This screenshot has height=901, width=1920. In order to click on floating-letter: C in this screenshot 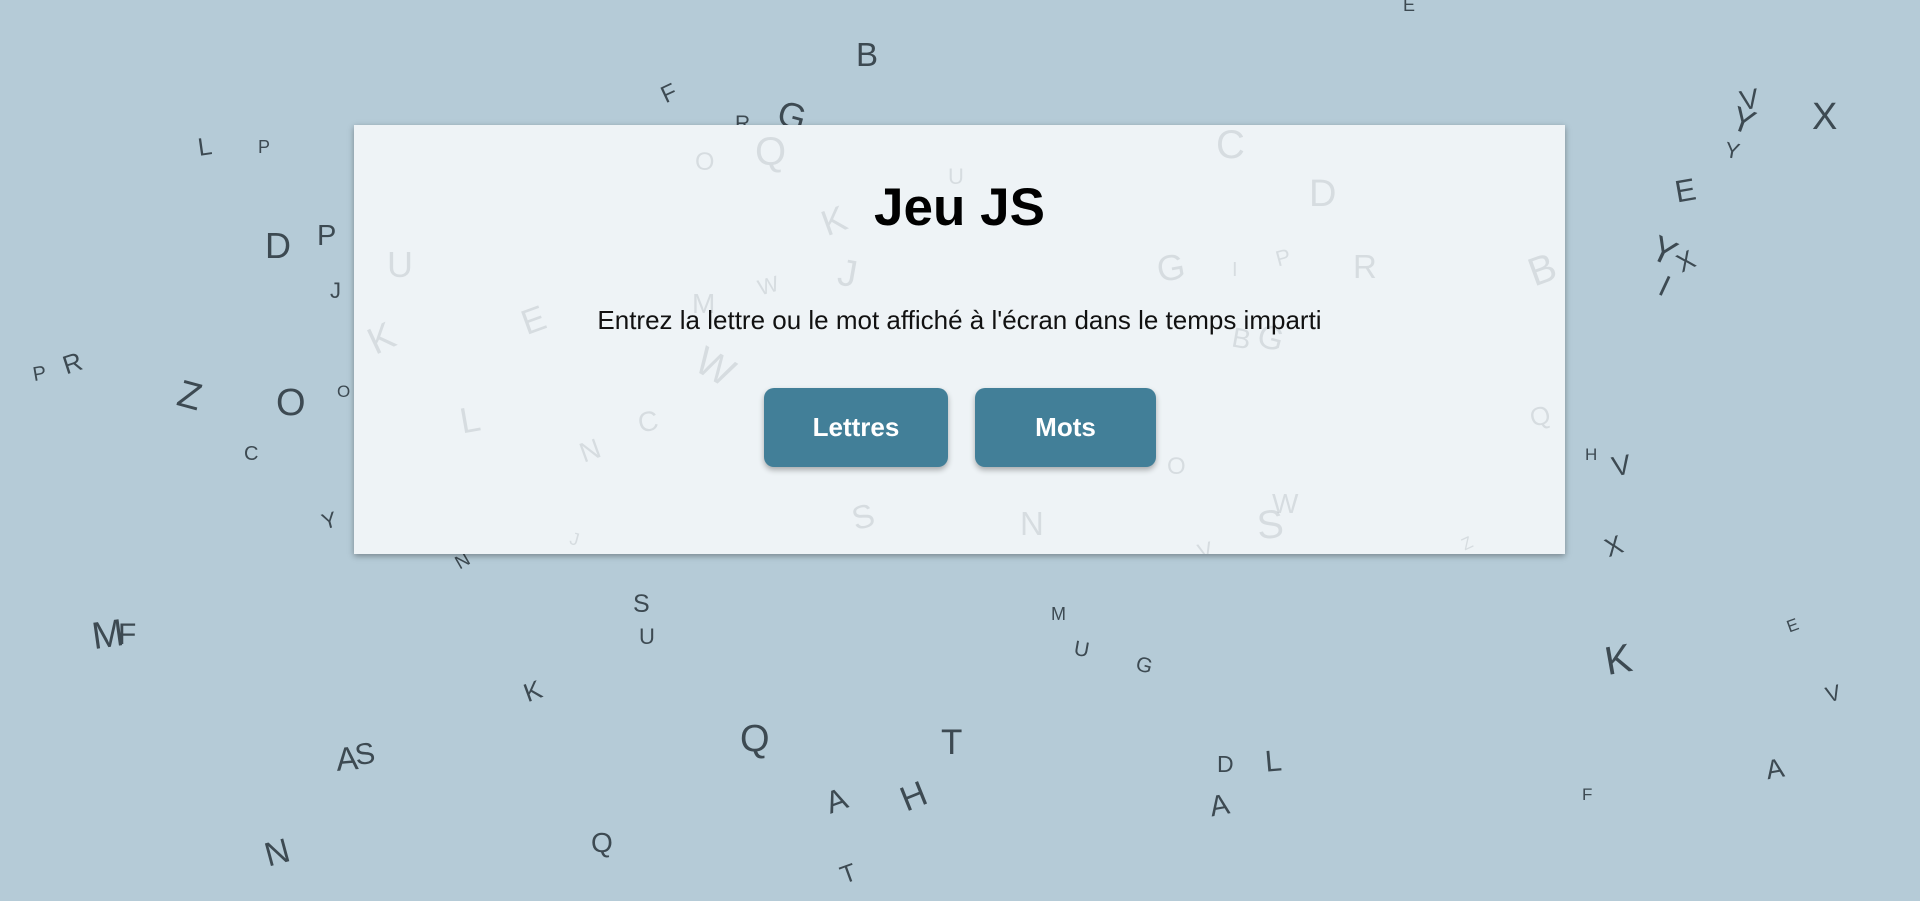, I will do `click(251, 454)`.